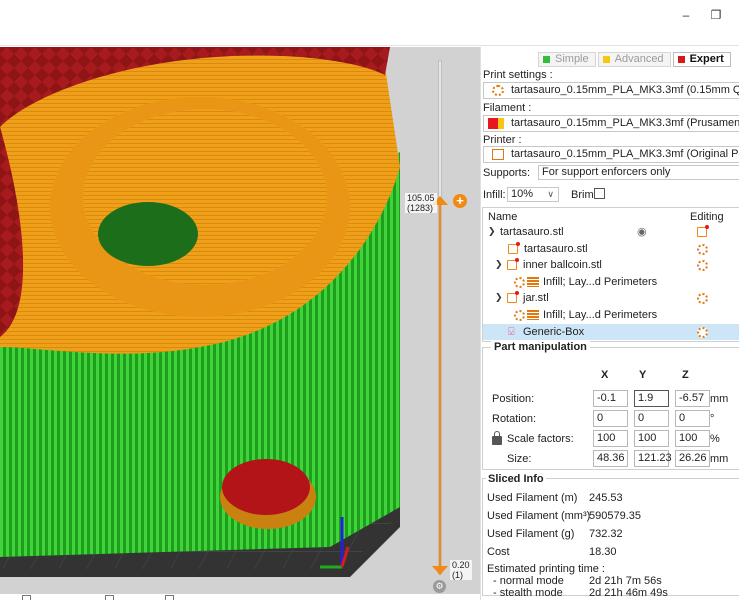  I want to click on position-z-input: -6.57, so click(692, 398).